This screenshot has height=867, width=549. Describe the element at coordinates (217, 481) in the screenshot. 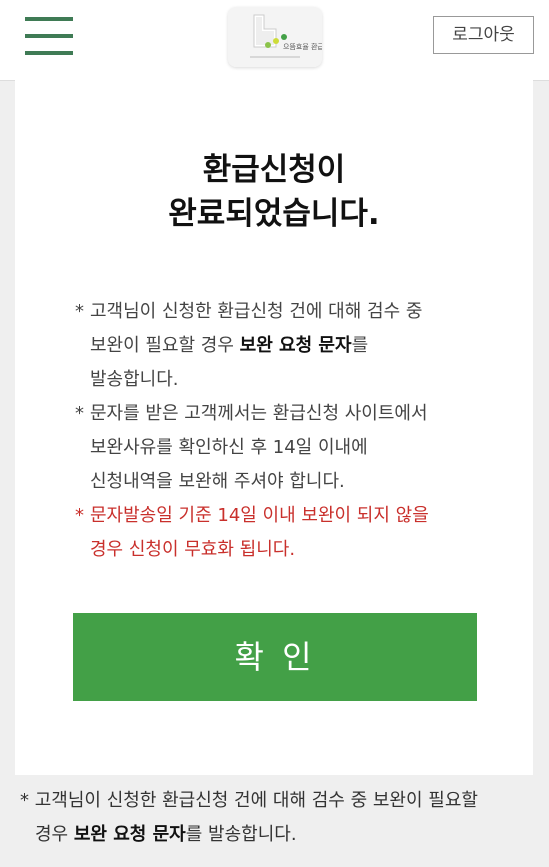

I see `notice-line: 신청내역을 보완해 주셔야 합니다.` at that location.